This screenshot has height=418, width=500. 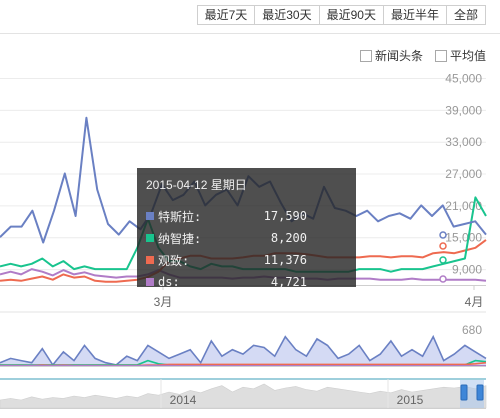 What do you see at coordinates (163, 302) in the screenshot?
I see `x-tick-label: 3月` at bounding box center [163, 302].